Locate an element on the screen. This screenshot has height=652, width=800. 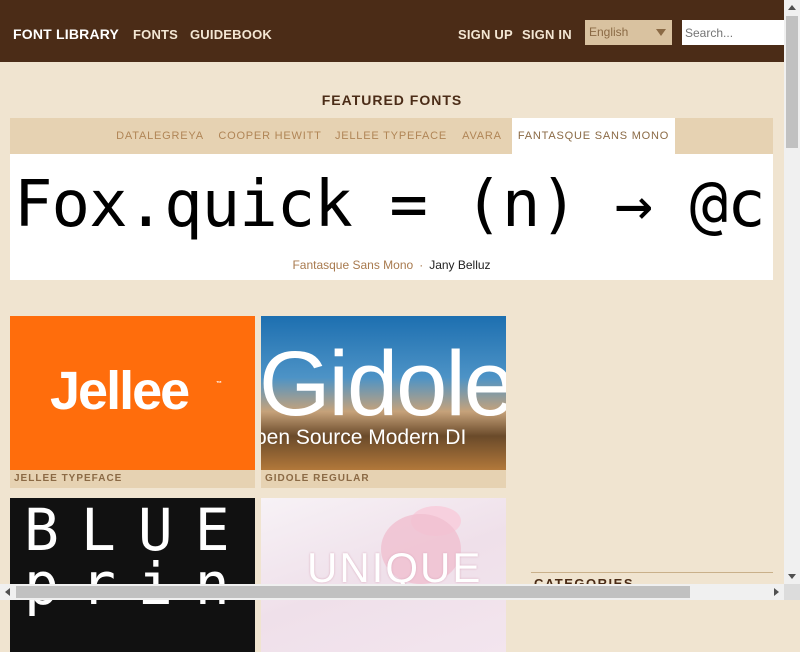
vertical-scroll-thumb is located at coordinates (792, 82).